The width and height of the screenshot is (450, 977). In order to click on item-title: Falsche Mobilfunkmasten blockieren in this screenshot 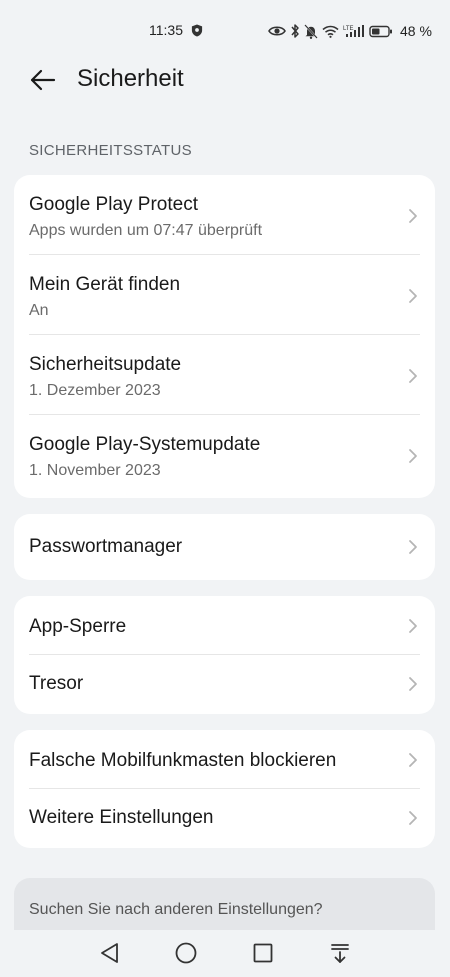, I will do `click(183, 760)`.